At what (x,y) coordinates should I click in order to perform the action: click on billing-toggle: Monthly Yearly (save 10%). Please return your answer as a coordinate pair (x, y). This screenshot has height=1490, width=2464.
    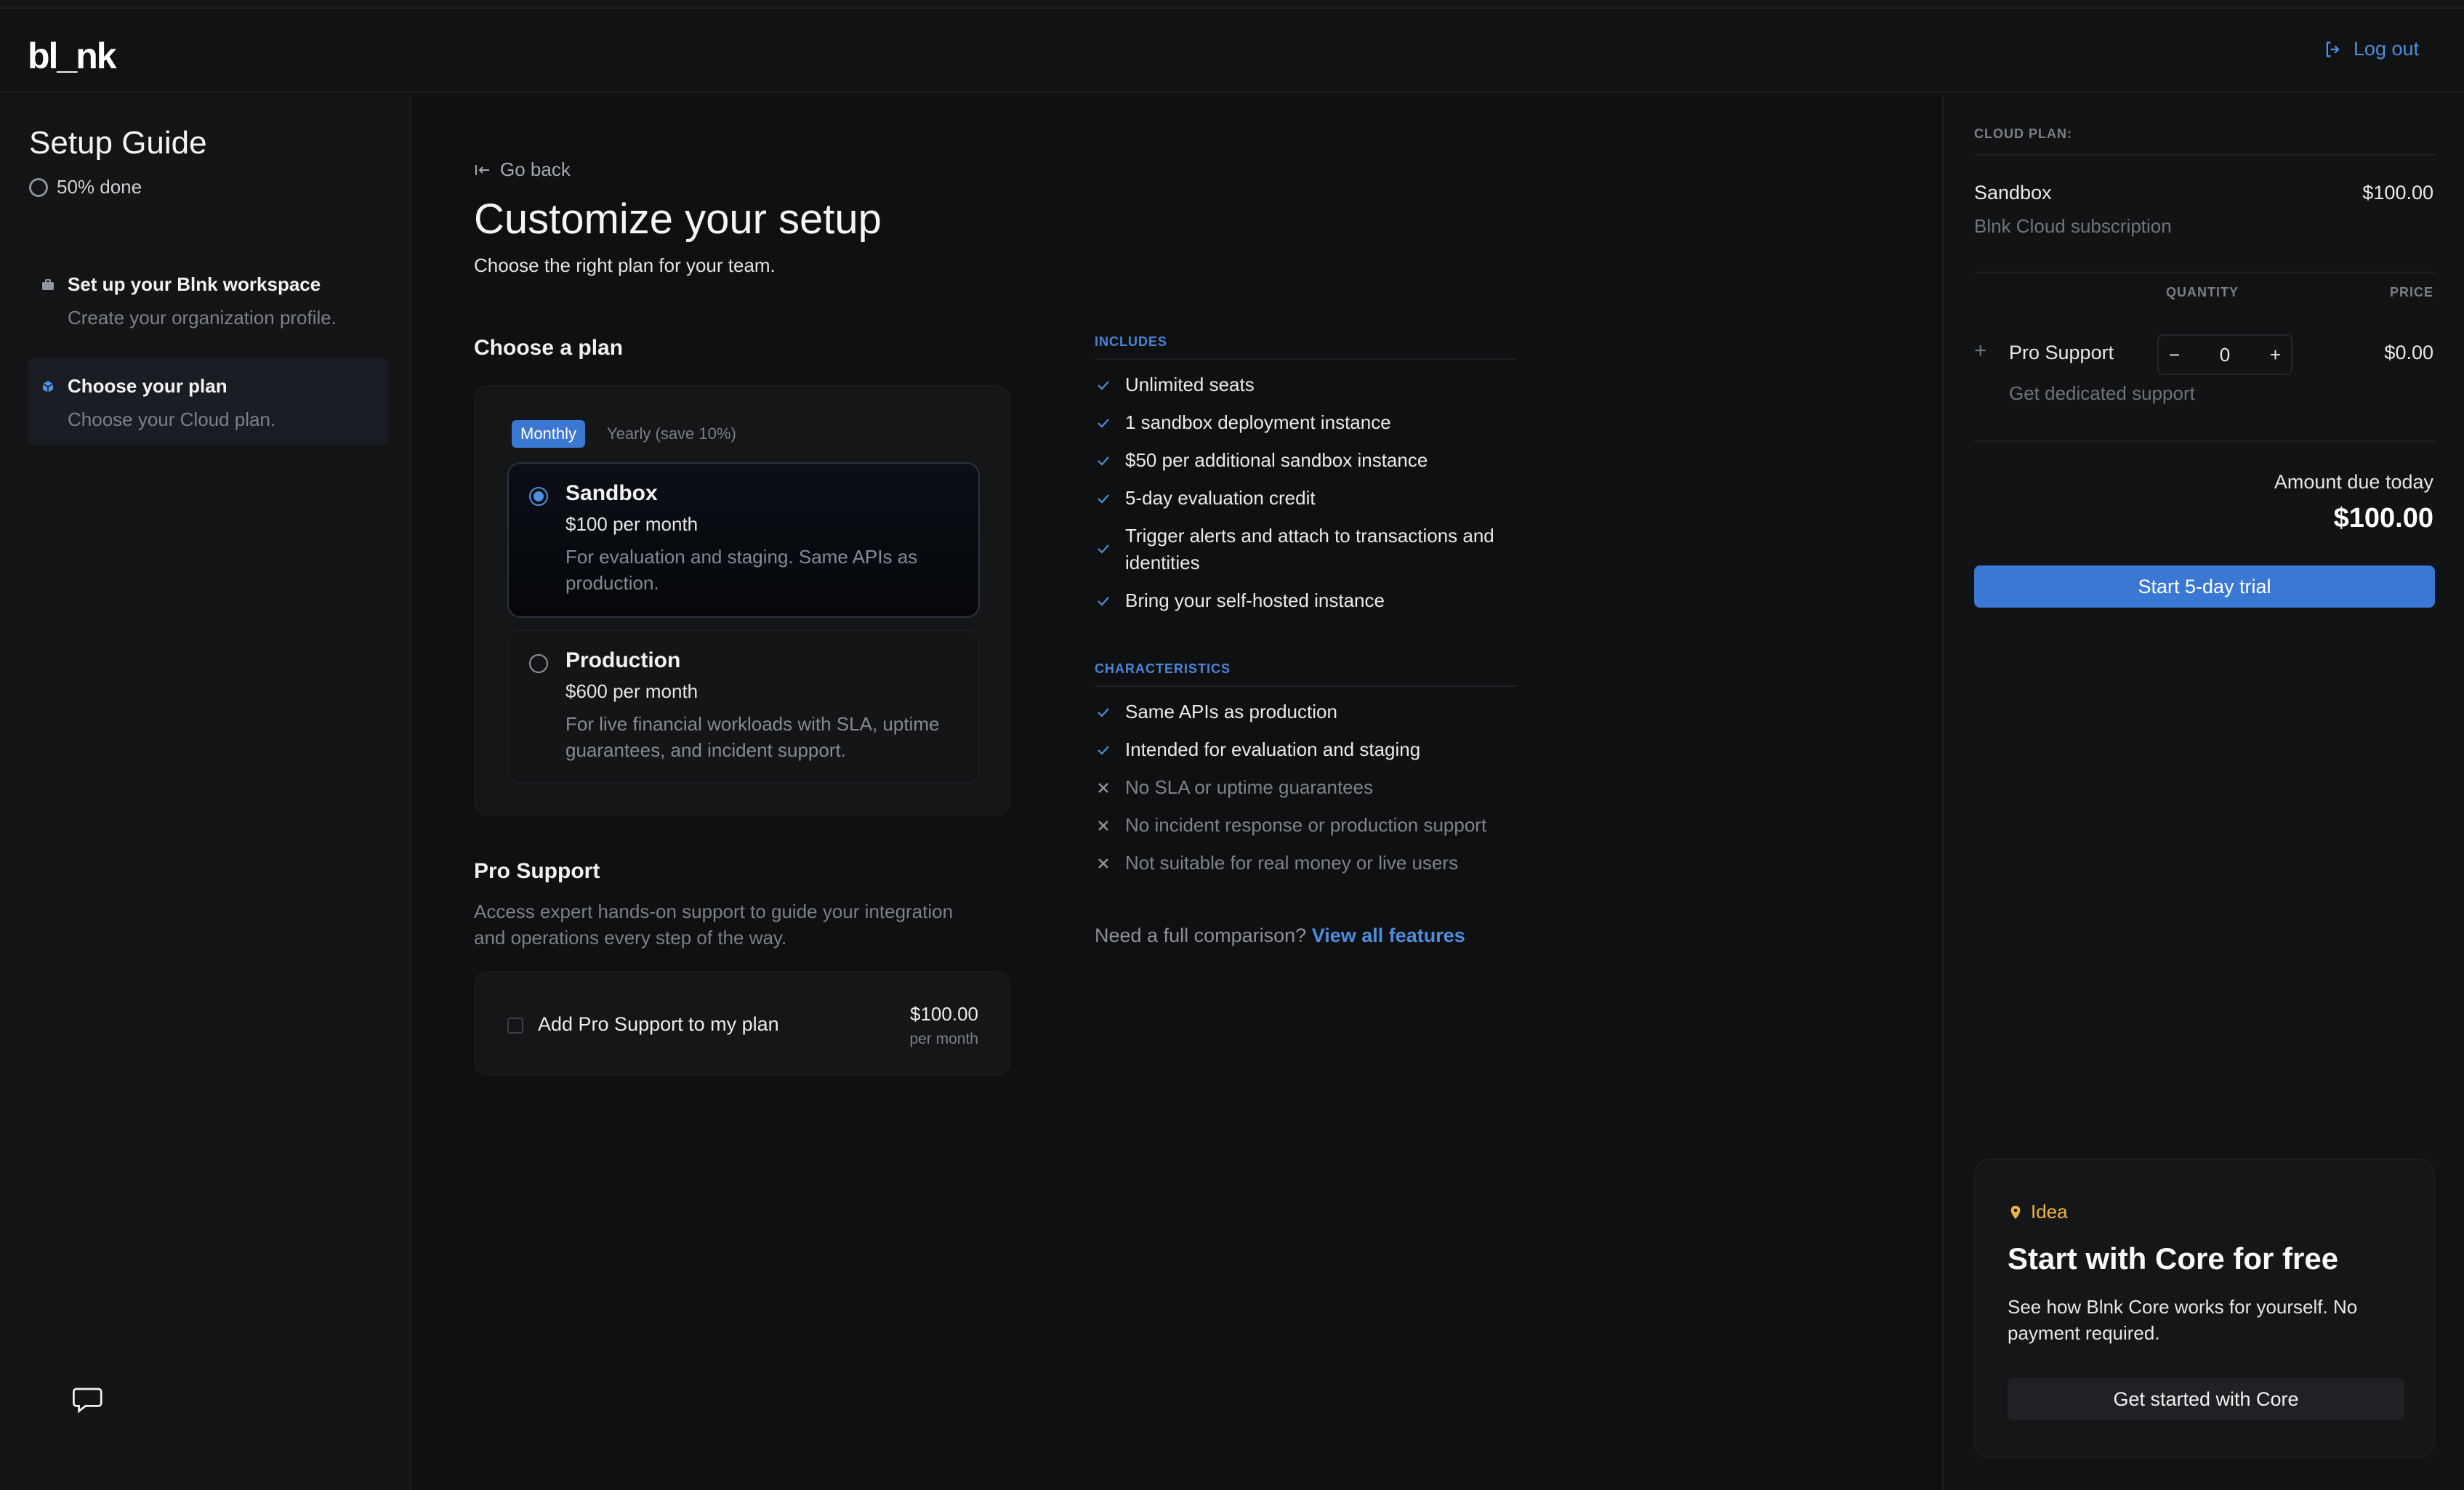
    Looking at the image, I should click on (628, 434).